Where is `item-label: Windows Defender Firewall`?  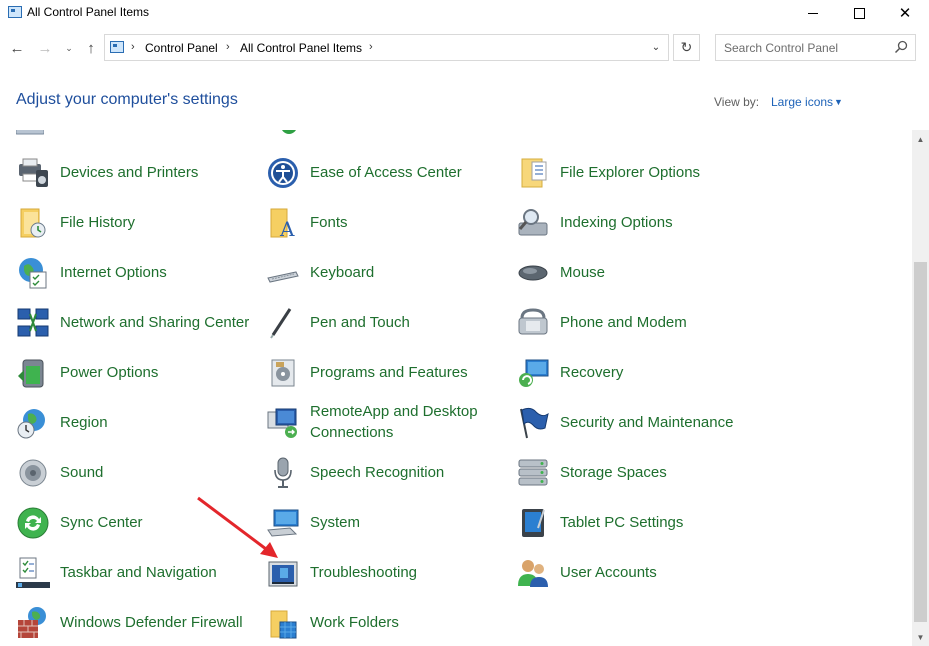
item-label: Windows Defender Firewall is located at coordinates (151, 622).